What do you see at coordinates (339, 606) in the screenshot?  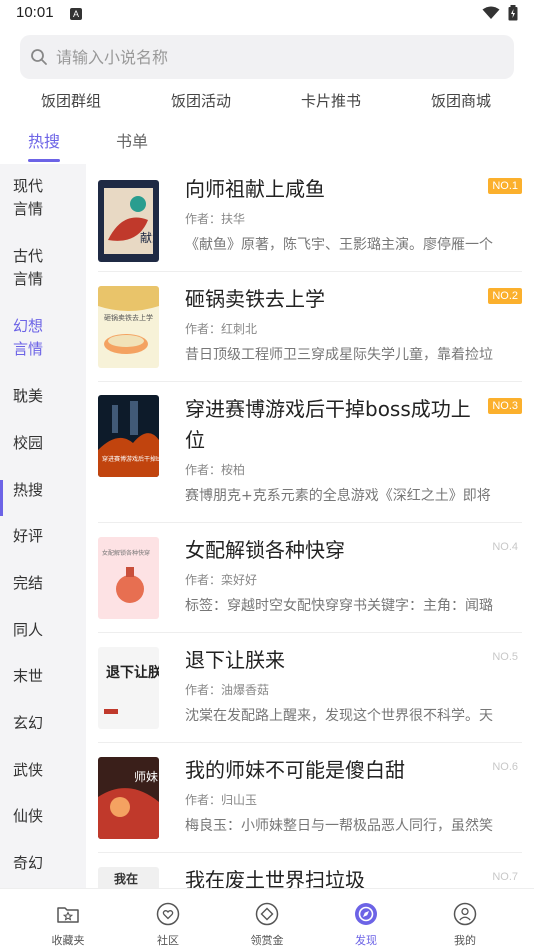 I see `book-description: 标签：穿越时空女配快穿穿书关键字：主角：闻璐` at bounding box center [339, 606].